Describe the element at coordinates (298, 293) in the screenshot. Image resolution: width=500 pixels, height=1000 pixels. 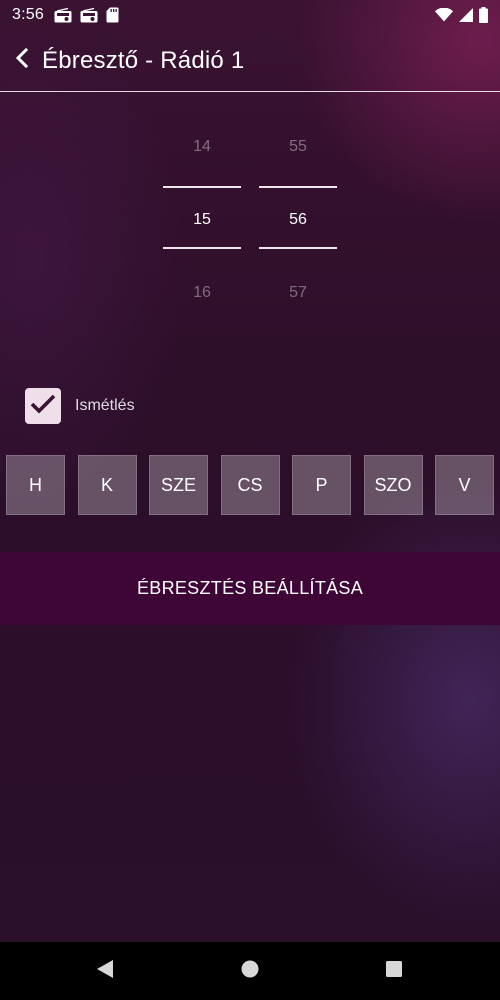
I see `minute-next-value: 57` at that location.